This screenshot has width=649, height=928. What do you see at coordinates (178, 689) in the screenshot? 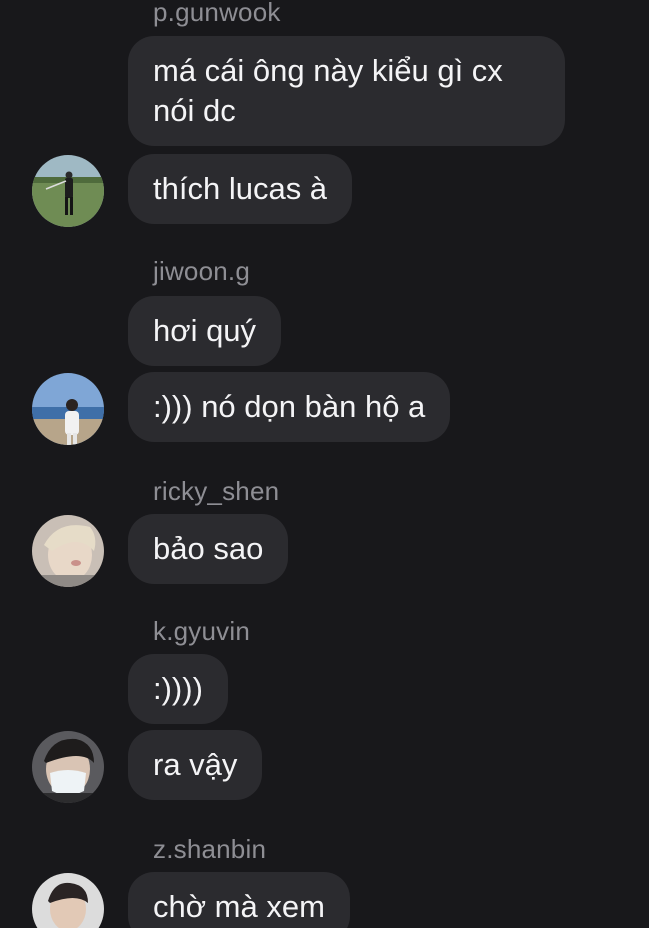
I see `message-bubble: :))))` at bounding box center [178, 689].